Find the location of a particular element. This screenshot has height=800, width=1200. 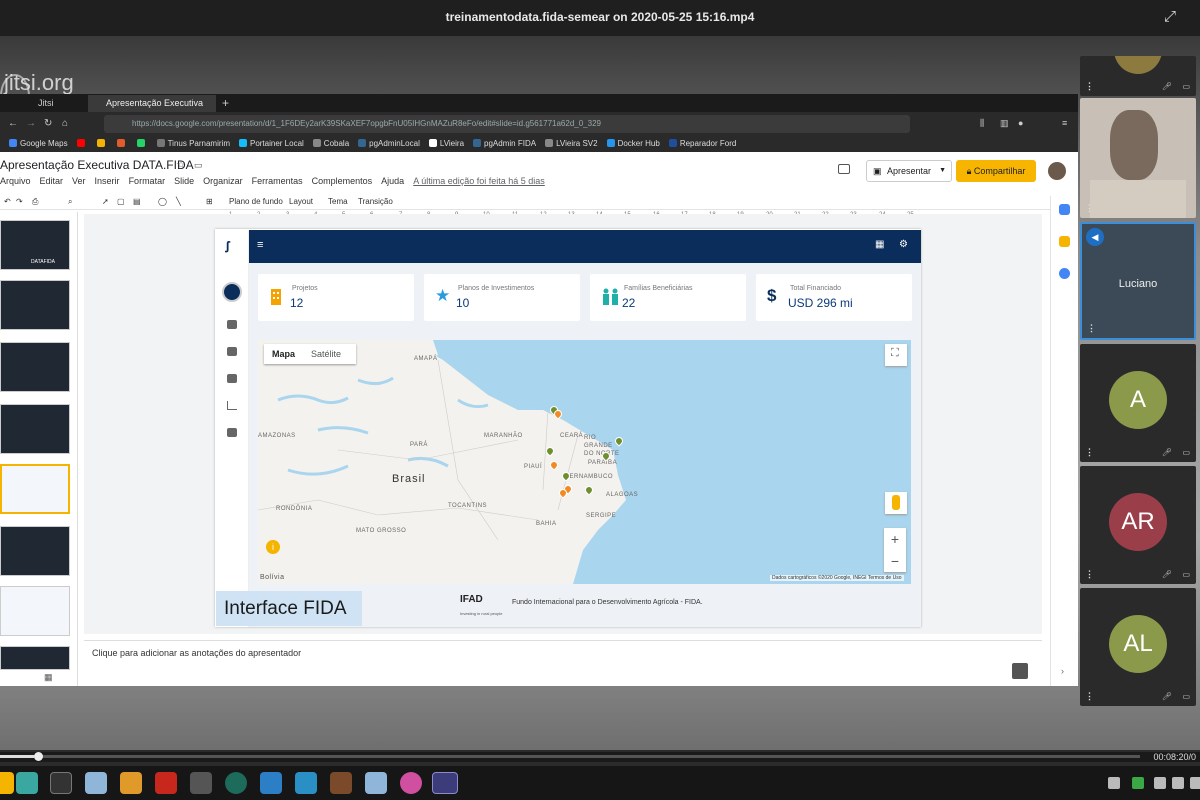

shape-tool-icon: ◯ is located at coordinates (162, 201).